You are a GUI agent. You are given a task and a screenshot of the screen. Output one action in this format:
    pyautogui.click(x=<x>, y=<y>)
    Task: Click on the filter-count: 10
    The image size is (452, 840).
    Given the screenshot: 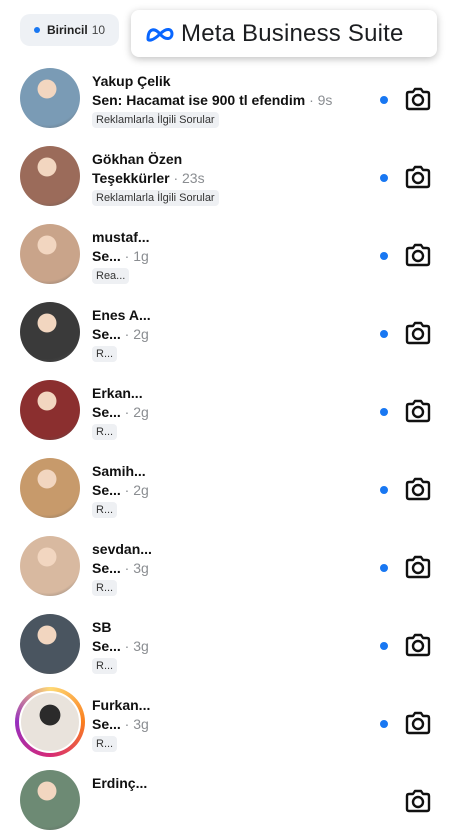 What is the action you would take?
    pyautogui.click(x=98, y=30)
    